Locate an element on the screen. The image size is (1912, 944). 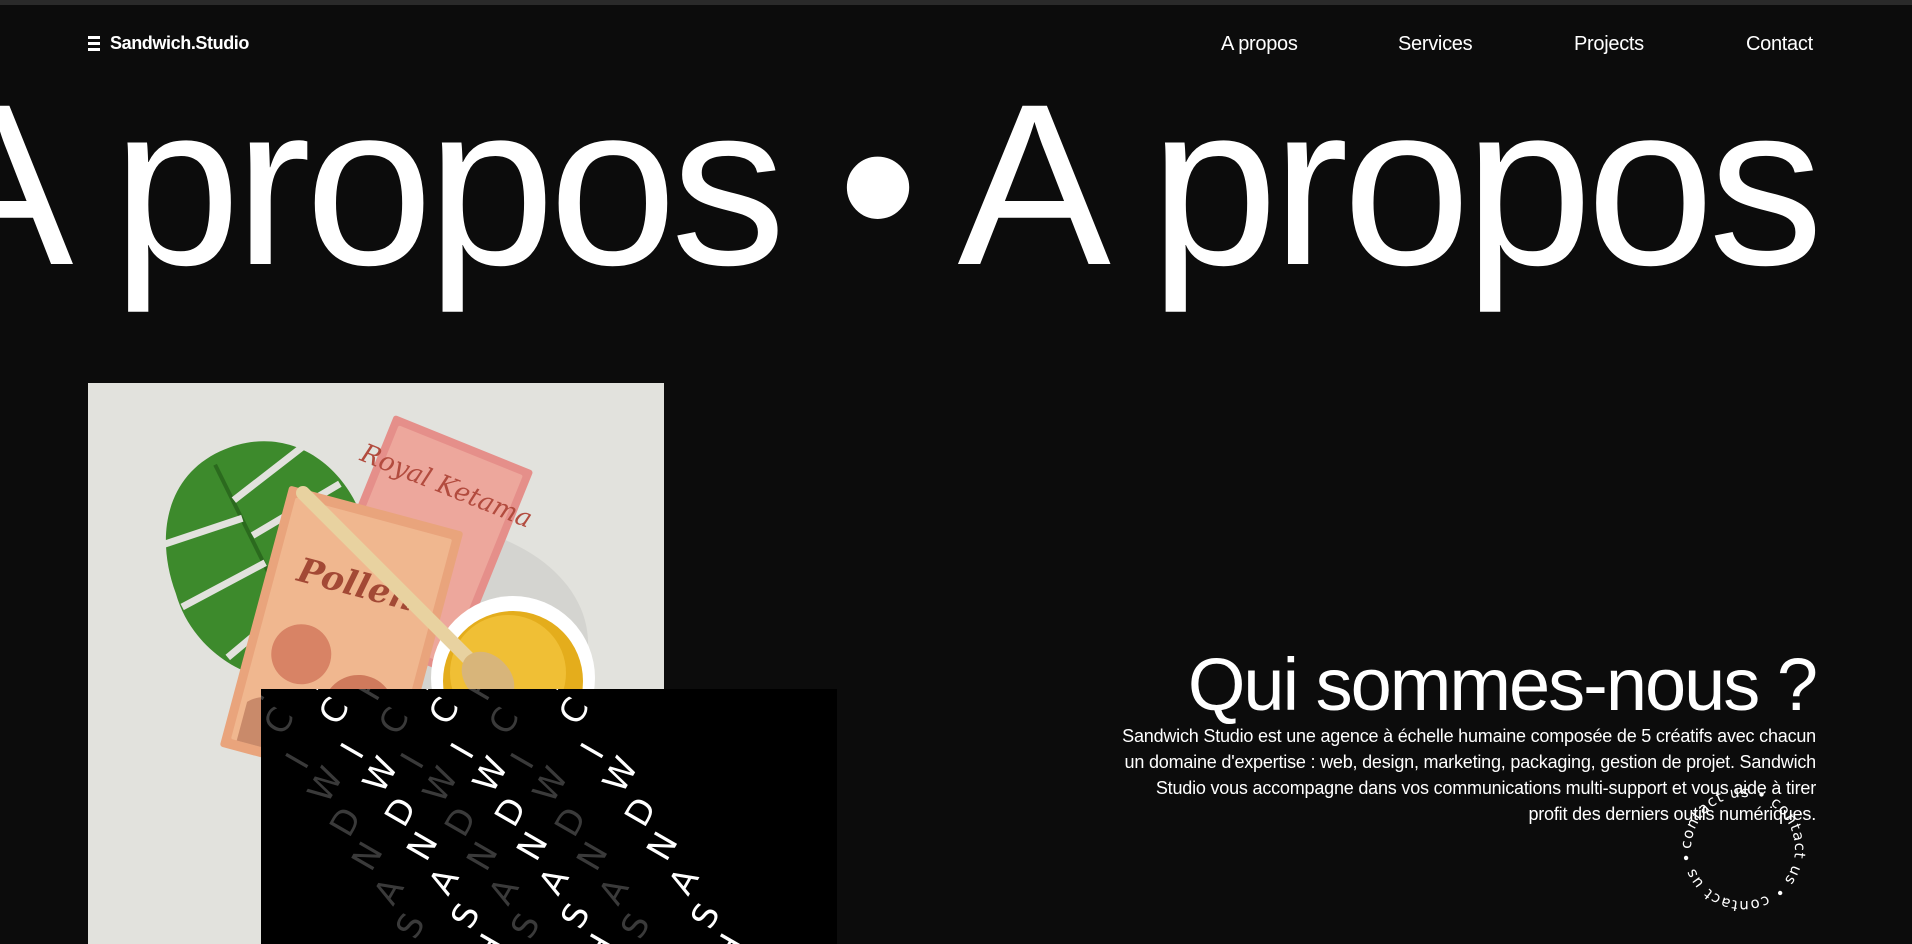
nav-projects: Projects is located at coordinates (1609, 44).